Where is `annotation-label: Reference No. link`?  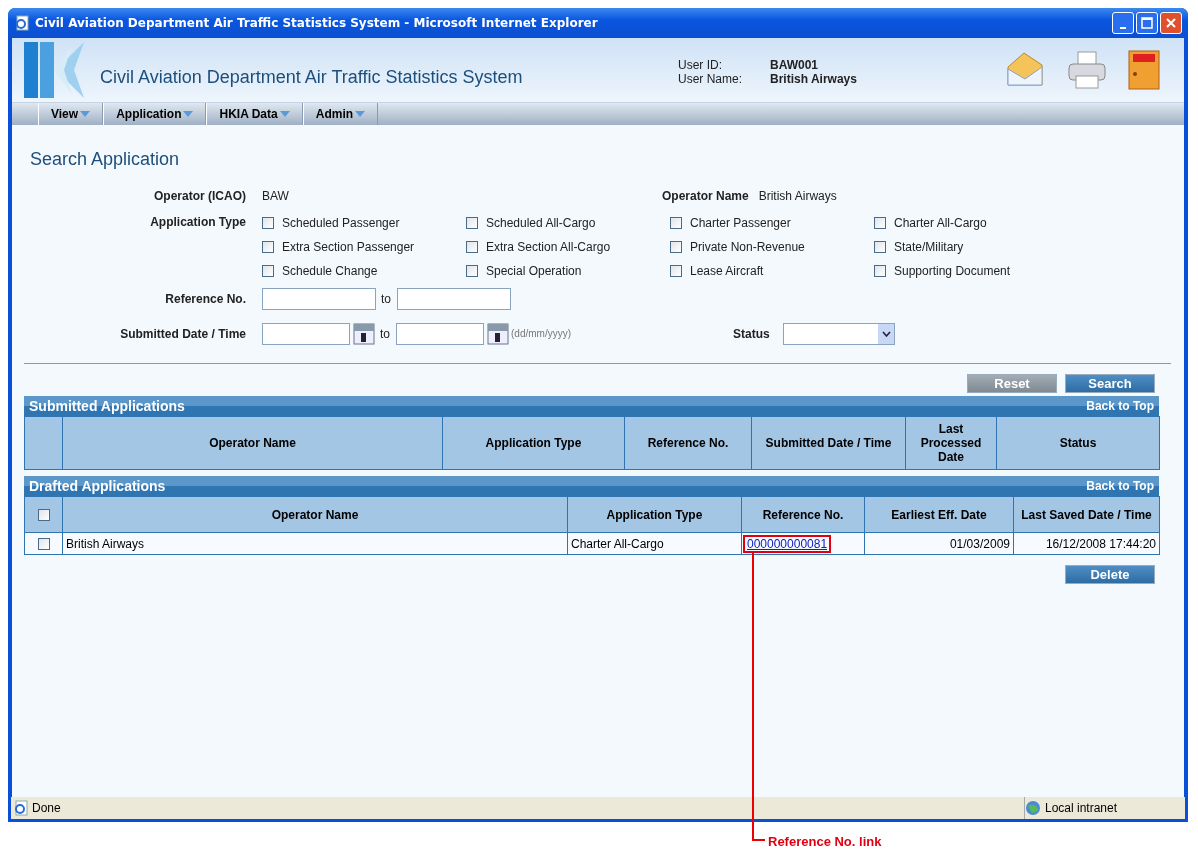
annotation-label: Reference No. link is located at coordinates (825, 841).